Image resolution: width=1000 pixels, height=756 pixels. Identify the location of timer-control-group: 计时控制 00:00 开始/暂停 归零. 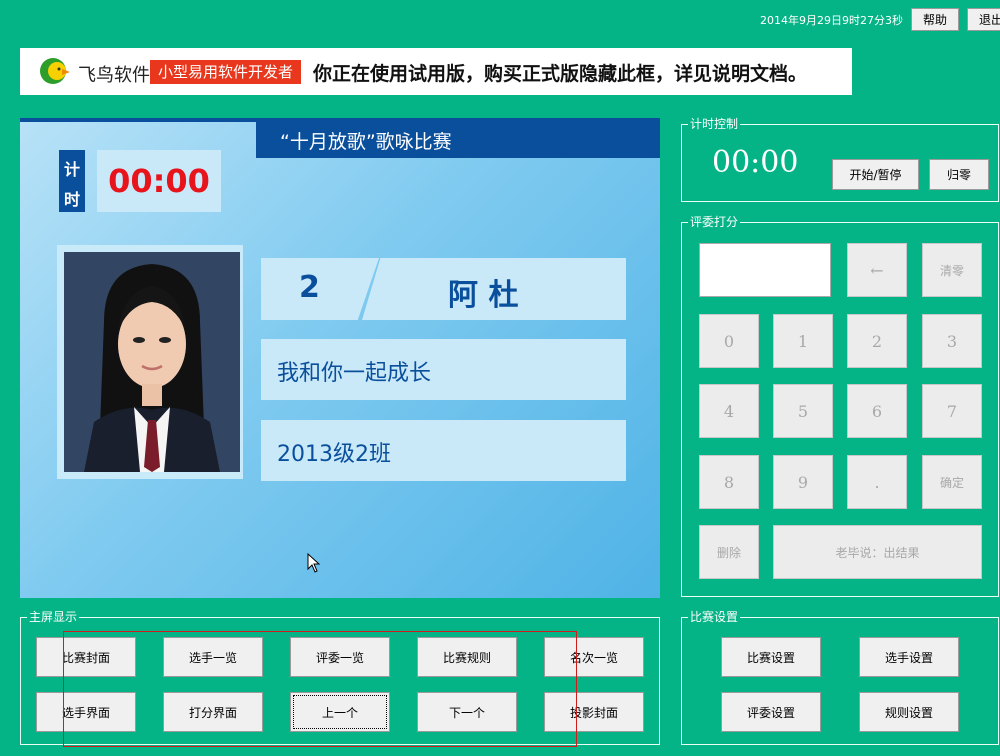
(840, 159).